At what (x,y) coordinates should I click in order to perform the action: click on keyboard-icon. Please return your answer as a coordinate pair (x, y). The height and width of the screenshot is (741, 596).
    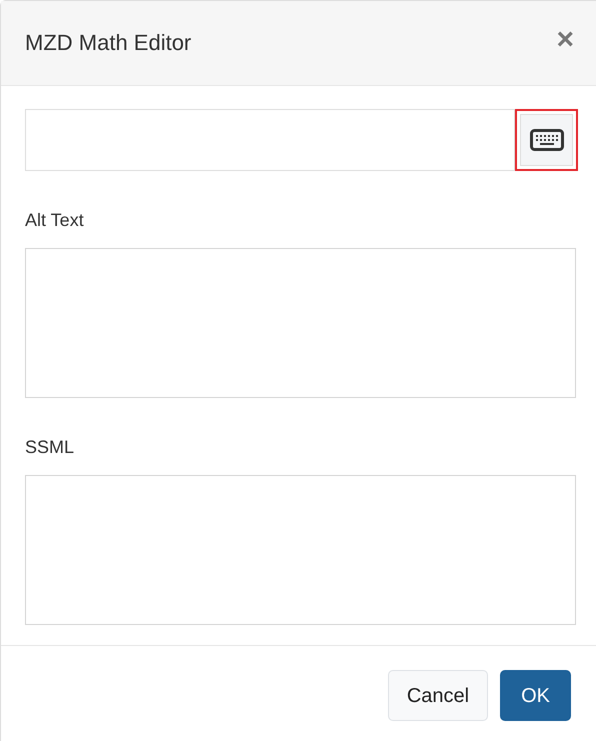
    Looking at the image, I should click on (547, 140).